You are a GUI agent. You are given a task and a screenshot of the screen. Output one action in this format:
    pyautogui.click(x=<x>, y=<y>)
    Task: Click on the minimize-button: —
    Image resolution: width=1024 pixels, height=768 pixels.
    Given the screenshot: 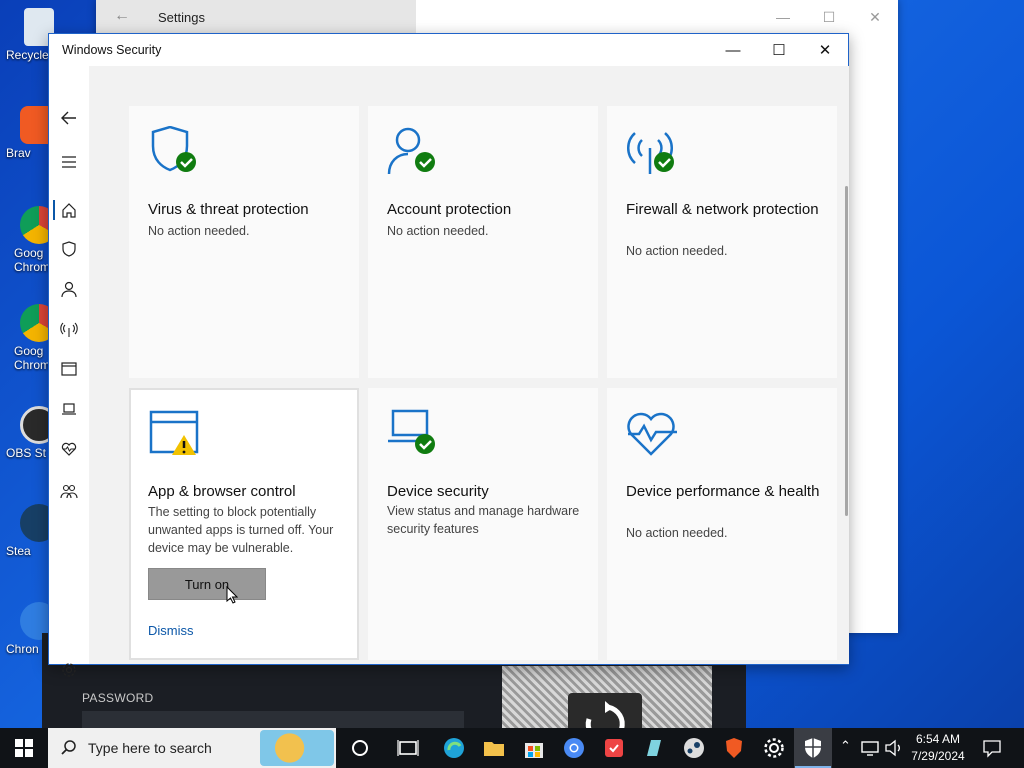 What is the action you would take?
    pyautogui.click(x=733, y=50)
    